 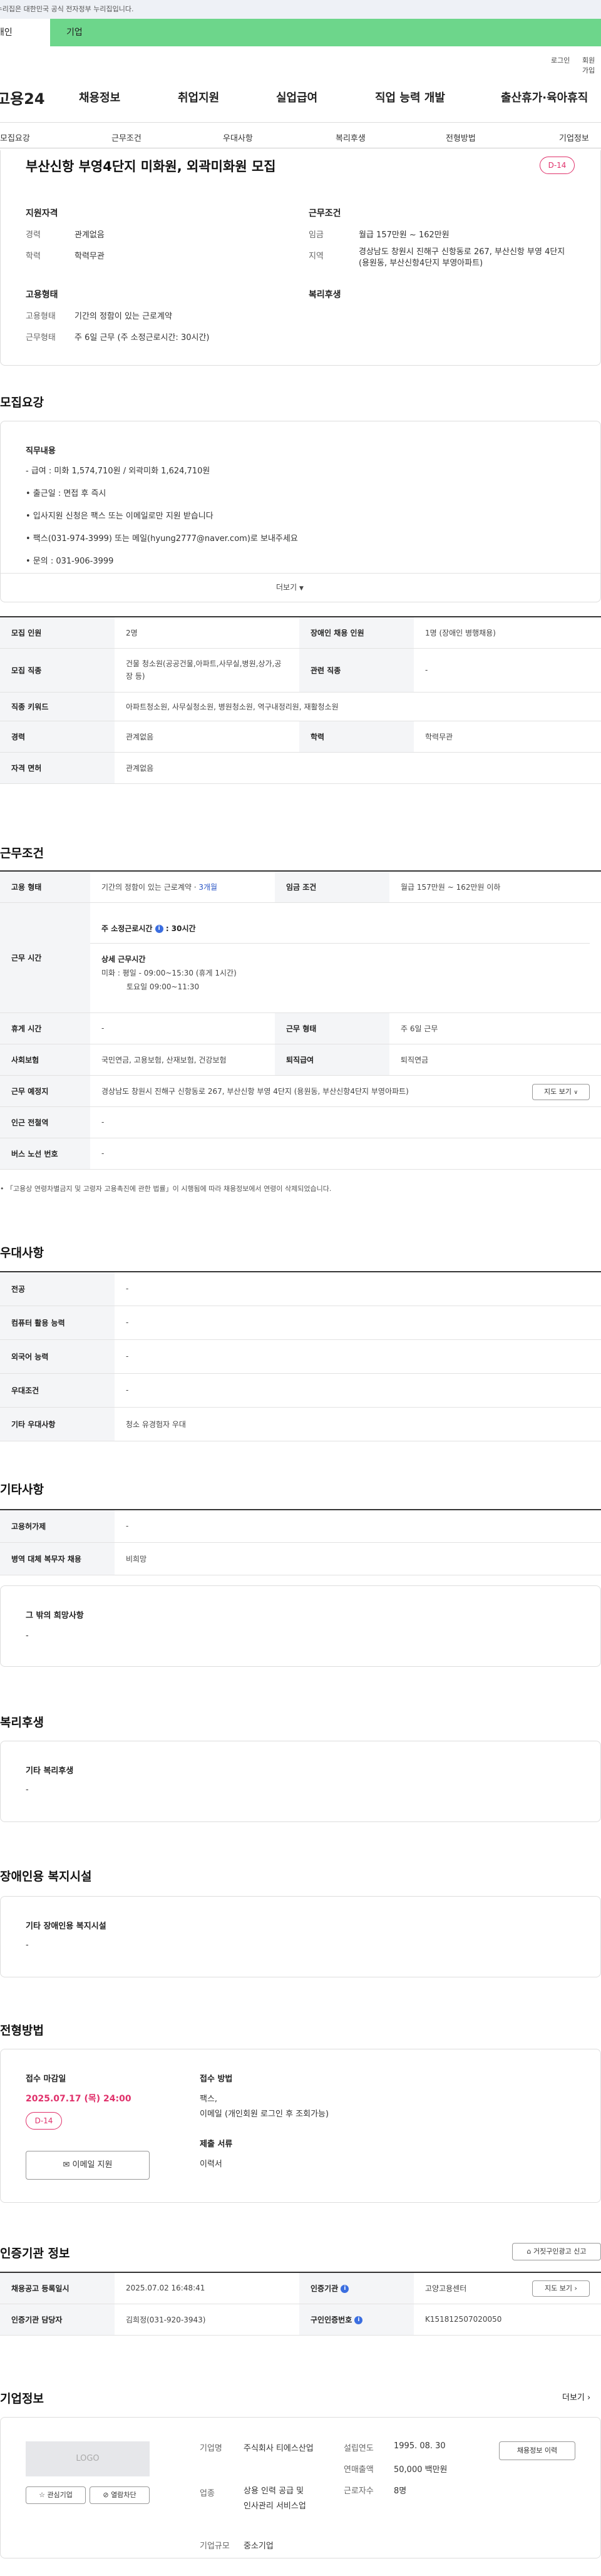 What do you see at coordinates (198, 97) in the screenshot?
I see `nav-employment-support: 취업지원` at bounding box center [198, 97].